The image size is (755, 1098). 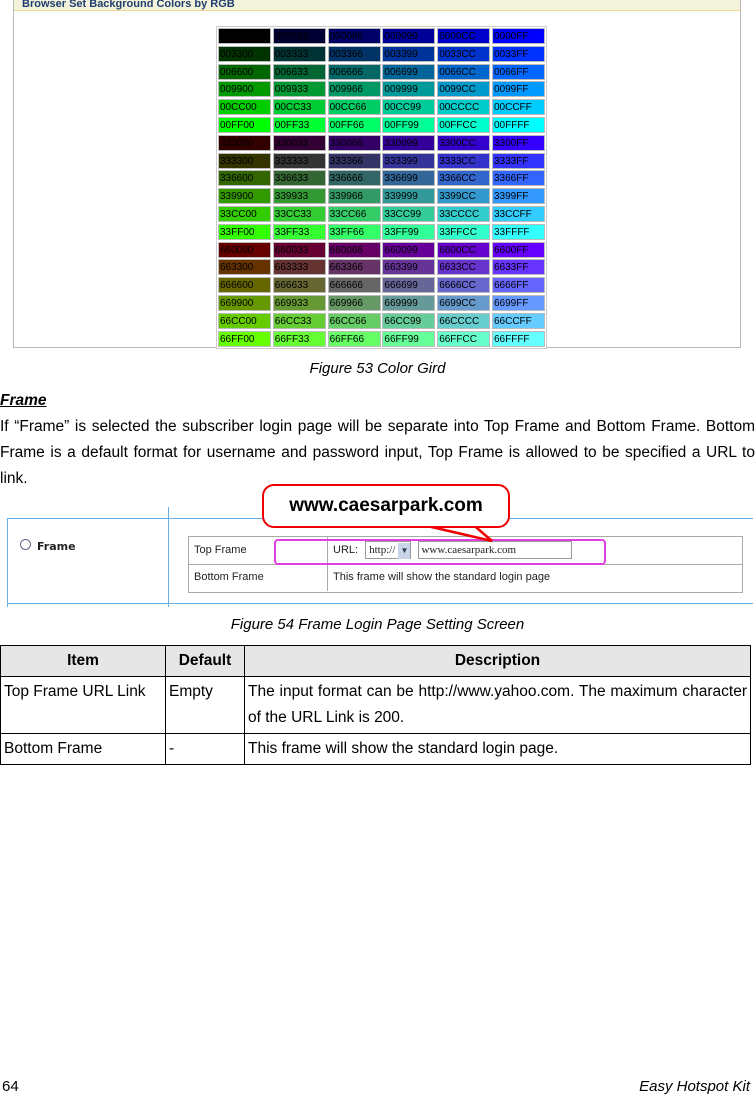 I want to click on cell-default: -, so click(x=205, y=749).